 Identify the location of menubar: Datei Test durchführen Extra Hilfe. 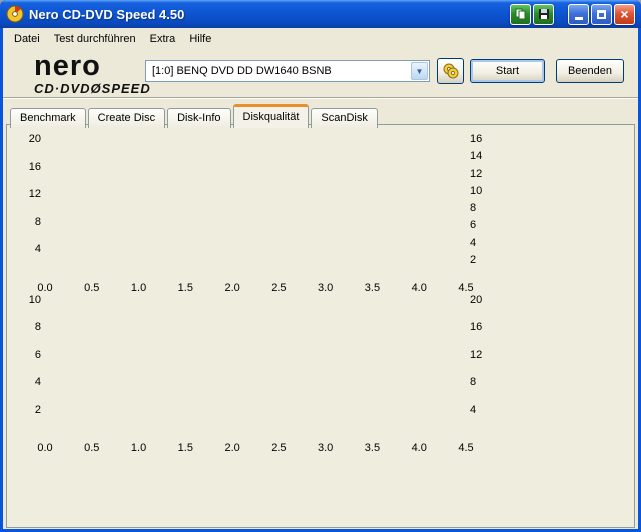
(320, 38).